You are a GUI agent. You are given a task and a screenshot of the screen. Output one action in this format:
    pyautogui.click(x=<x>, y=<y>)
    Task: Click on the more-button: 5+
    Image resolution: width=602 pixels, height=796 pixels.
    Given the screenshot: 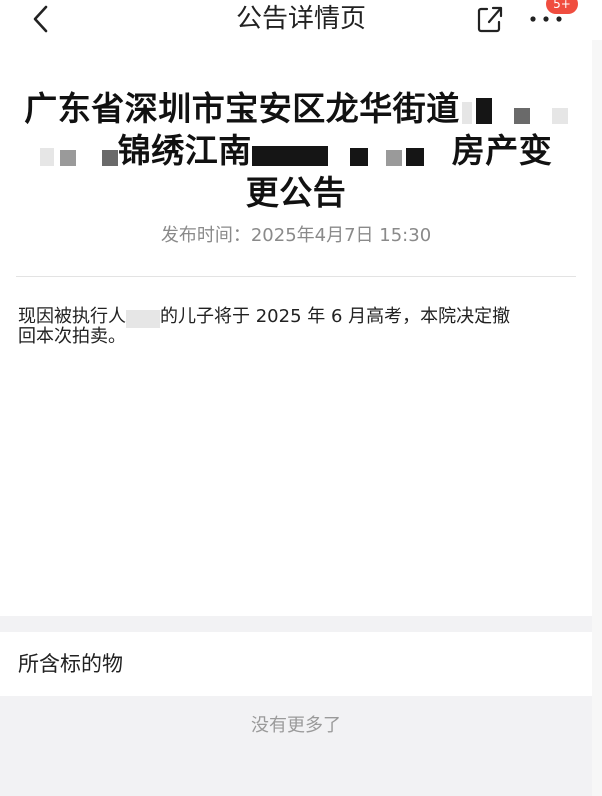 What is the action you would take?
    pyautogui.click(x=552, y=17)
    